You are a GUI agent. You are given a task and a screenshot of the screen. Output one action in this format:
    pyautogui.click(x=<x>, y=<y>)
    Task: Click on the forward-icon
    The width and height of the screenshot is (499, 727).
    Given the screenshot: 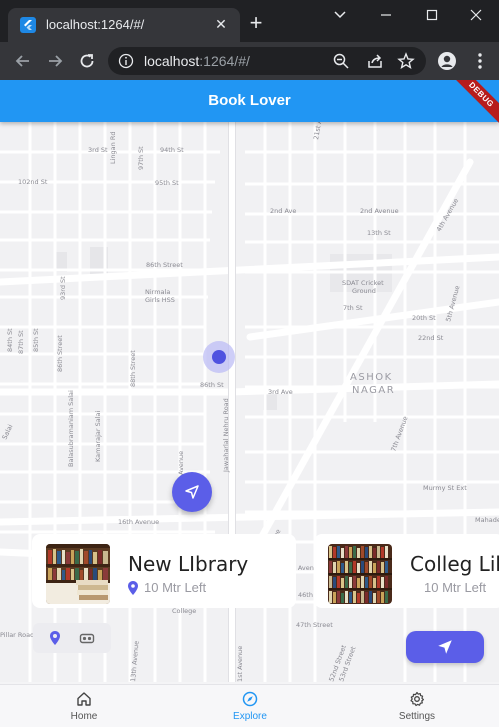 What is the action you would take?
    pyautogui.click(x=55, y=61)
    